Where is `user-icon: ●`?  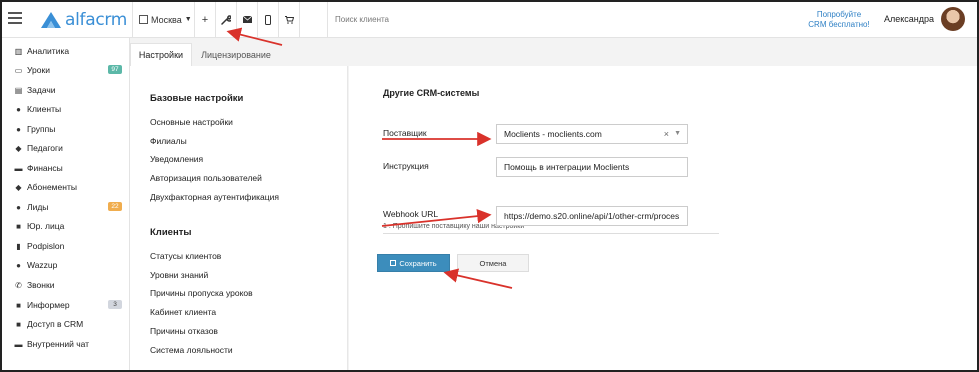 user-icon: ● is located at coordinates (18, 109).